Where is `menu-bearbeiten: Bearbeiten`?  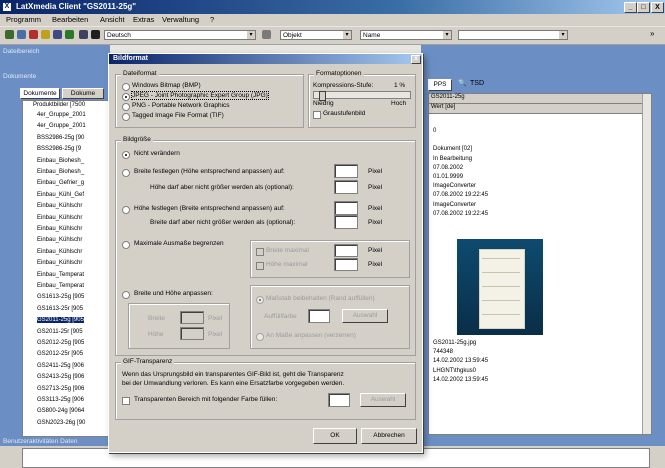
menu-bearbeiten: Bearbeiten is located at coordinates (70, 19).